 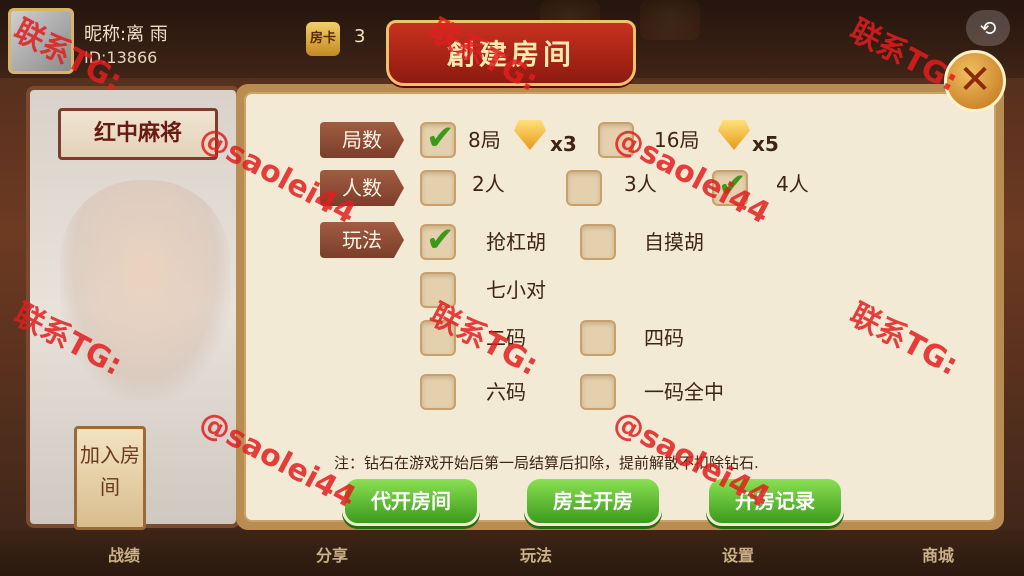 I want to click on menu-share: 分享, so click(x=332, y=554).